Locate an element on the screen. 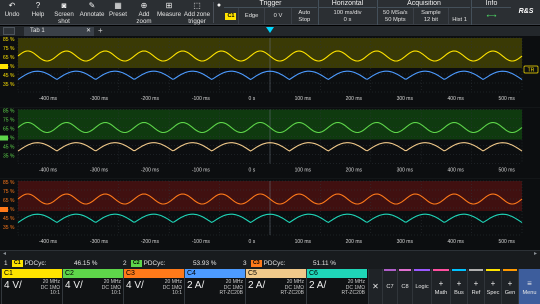 This screenshot has width=540, height=304. measure-button: ⊞ Measure is located at coordinates (169, 12).